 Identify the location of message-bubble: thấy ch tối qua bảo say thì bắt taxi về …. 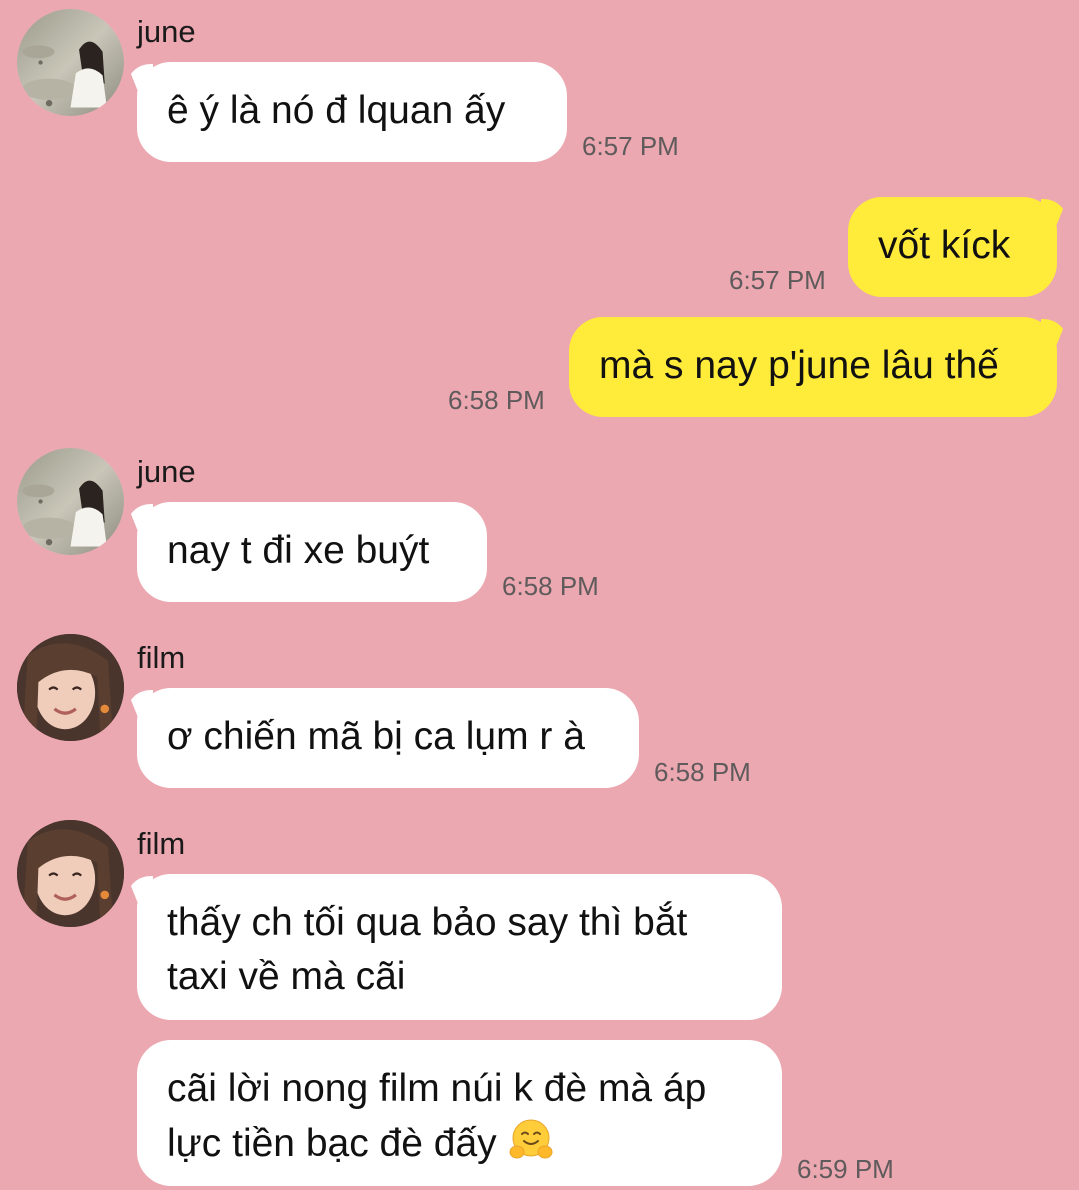
(459, 947).